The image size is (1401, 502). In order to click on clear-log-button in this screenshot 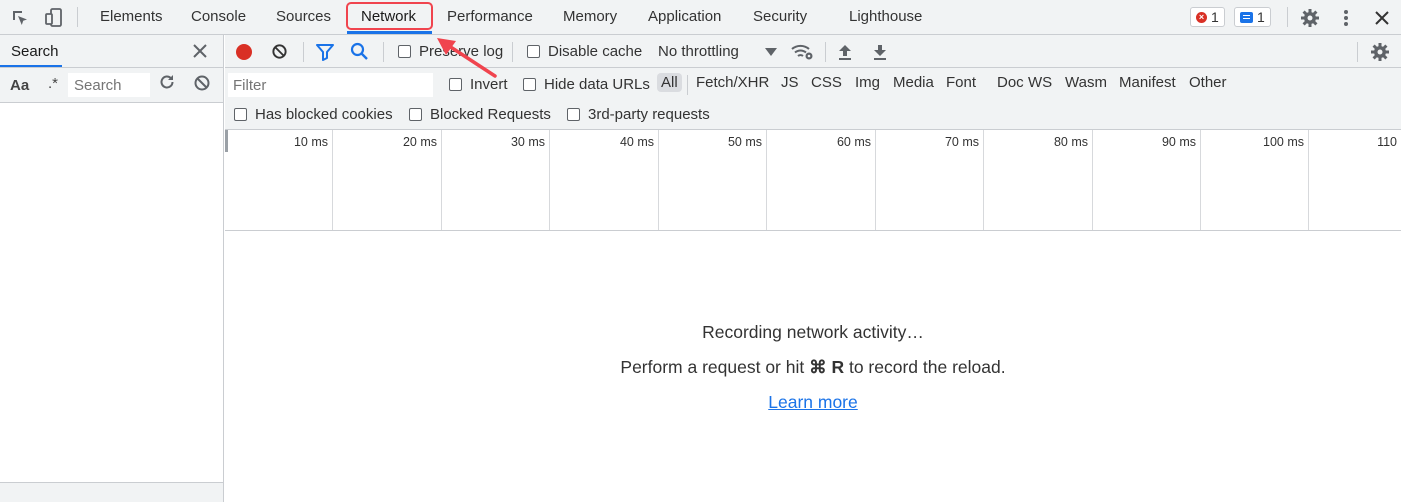, I will do `click(279, 51)`.